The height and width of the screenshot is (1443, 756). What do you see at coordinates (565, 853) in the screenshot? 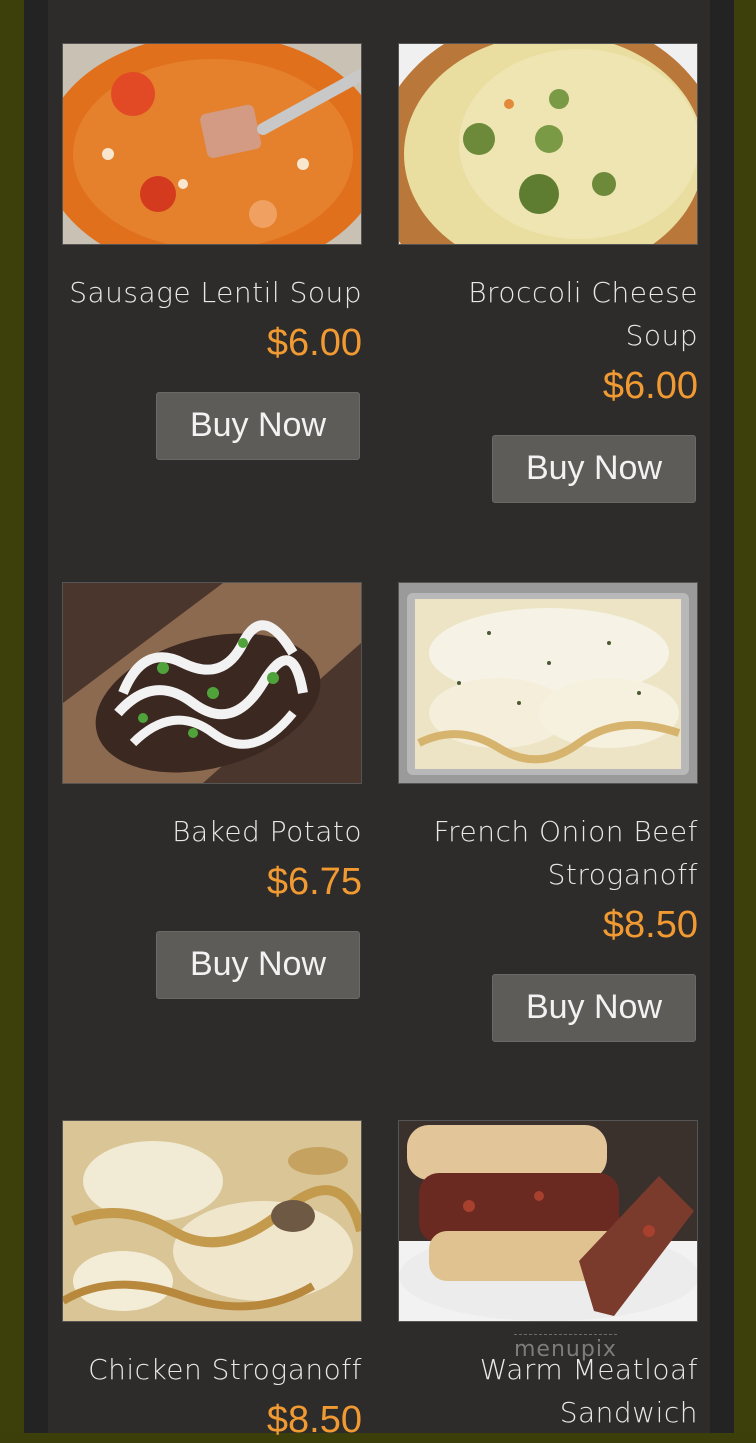
I see `item-name: French Onion Beef Stroganoff` at bounding box center [565, 853].